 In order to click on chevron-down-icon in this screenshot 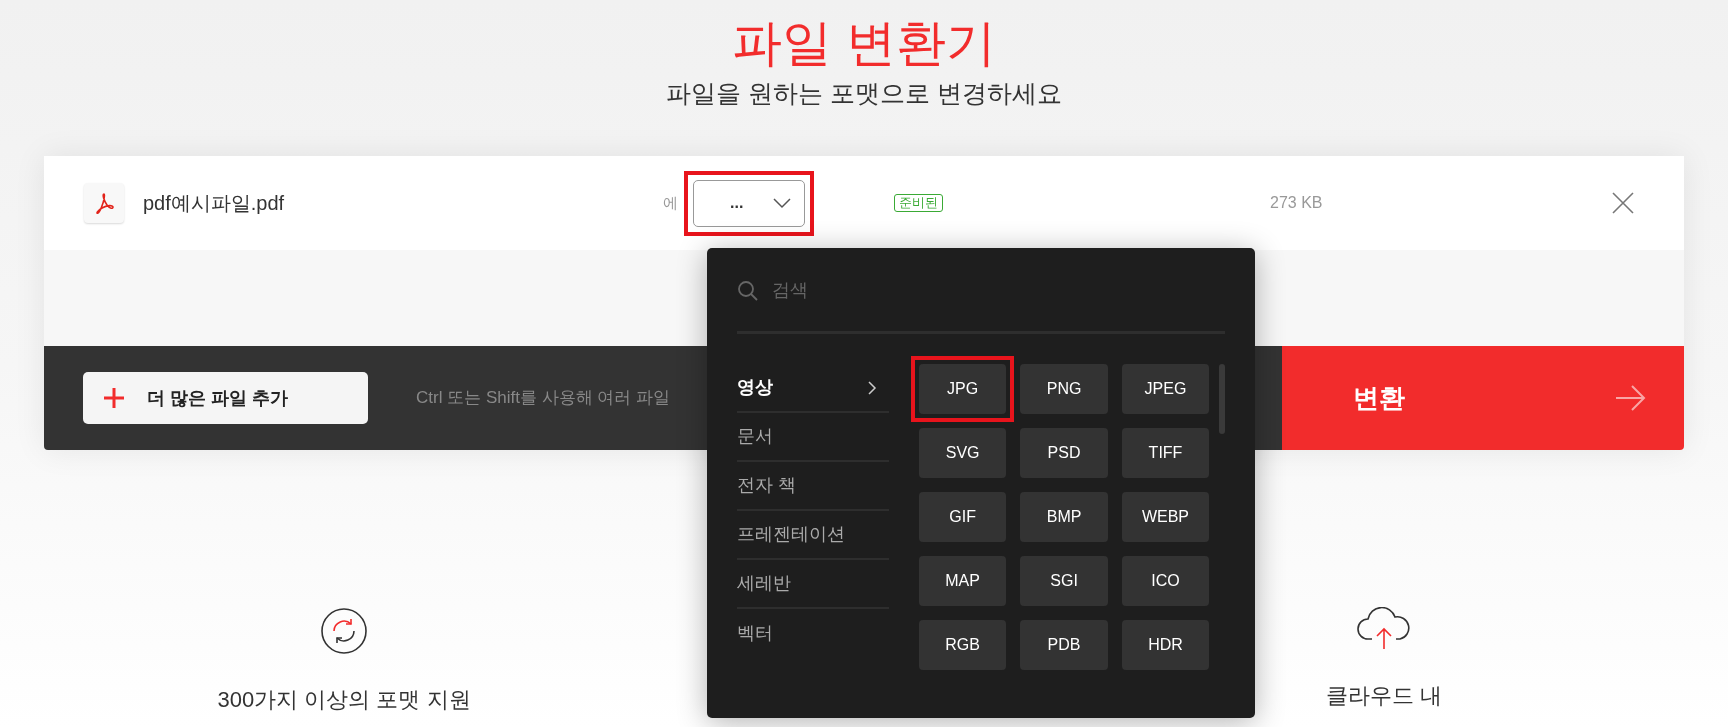, I will do `click(782, 203)`.